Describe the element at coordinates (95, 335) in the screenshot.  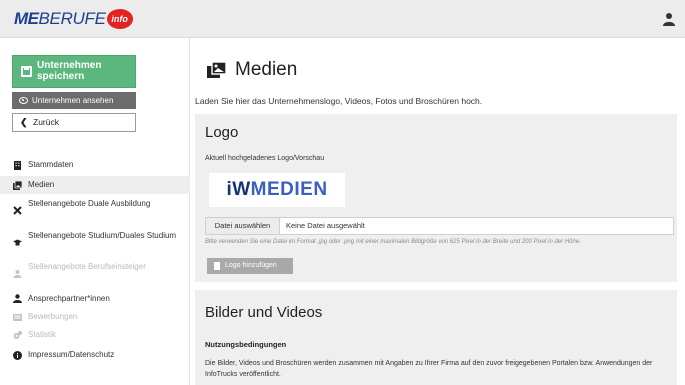
I see `sidebar-item-statistik: Statistik` at that location.